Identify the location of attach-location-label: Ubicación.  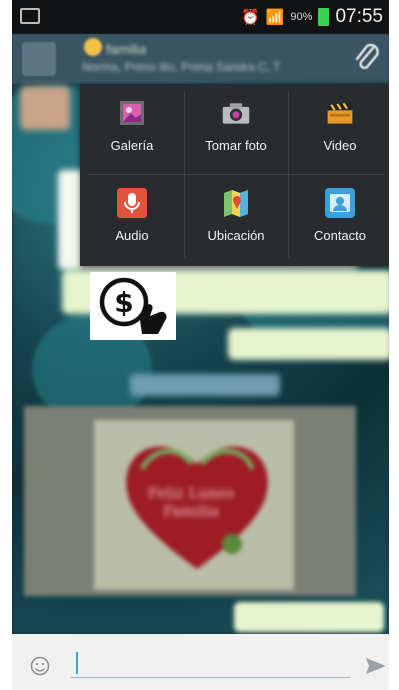
(236, 235).